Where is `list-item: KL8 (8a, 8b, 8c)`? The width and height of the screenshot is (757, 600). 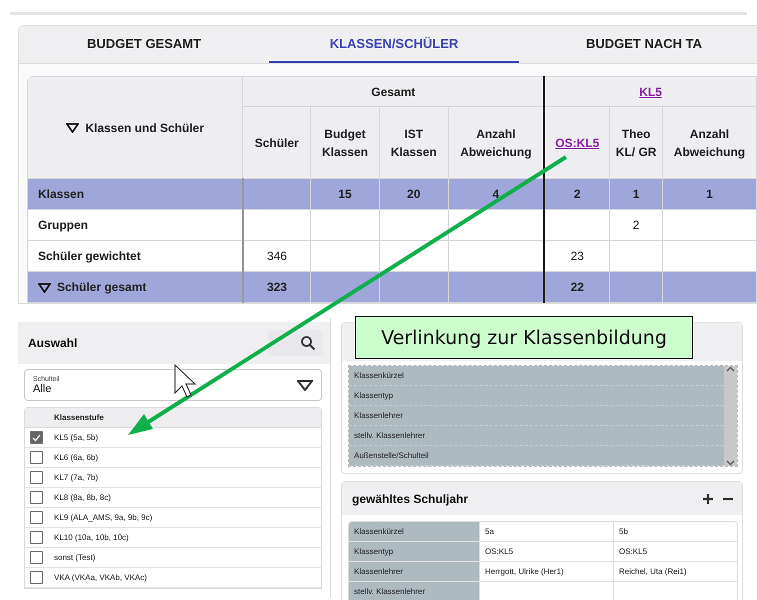
list-item: KL8 (8a, 8b, 8c) is located at coordinates (173, 498).